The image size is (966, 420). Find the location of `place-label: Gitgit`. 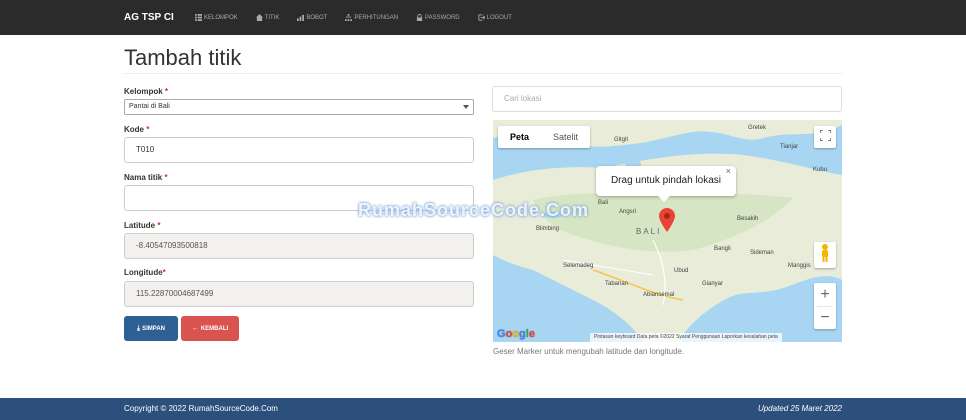

place-label: Gitgit is located at coordinates (621, 140).